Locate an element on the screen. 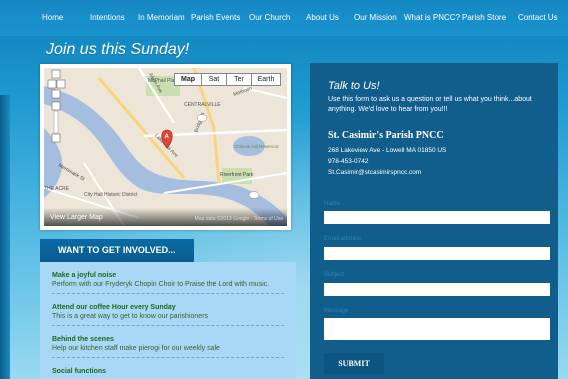 The height and width of the screenshot is (379, 568). list-item: Social functions is located at coordinates (168, 371).